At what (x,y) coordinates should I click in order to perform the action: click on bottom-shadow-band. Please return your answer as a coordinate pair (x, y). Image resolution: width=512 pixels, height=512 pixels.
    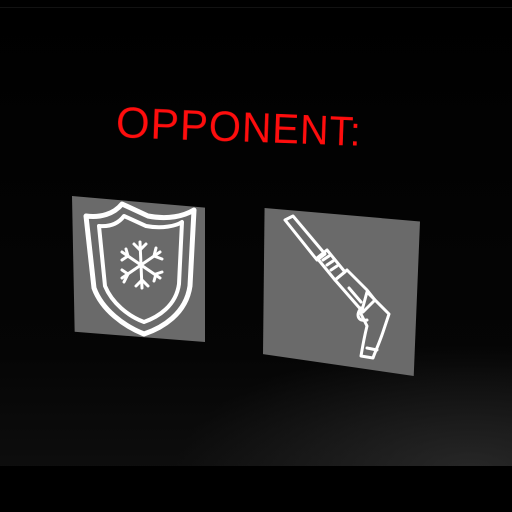
    Looking at the image, I should click on (256, 489).